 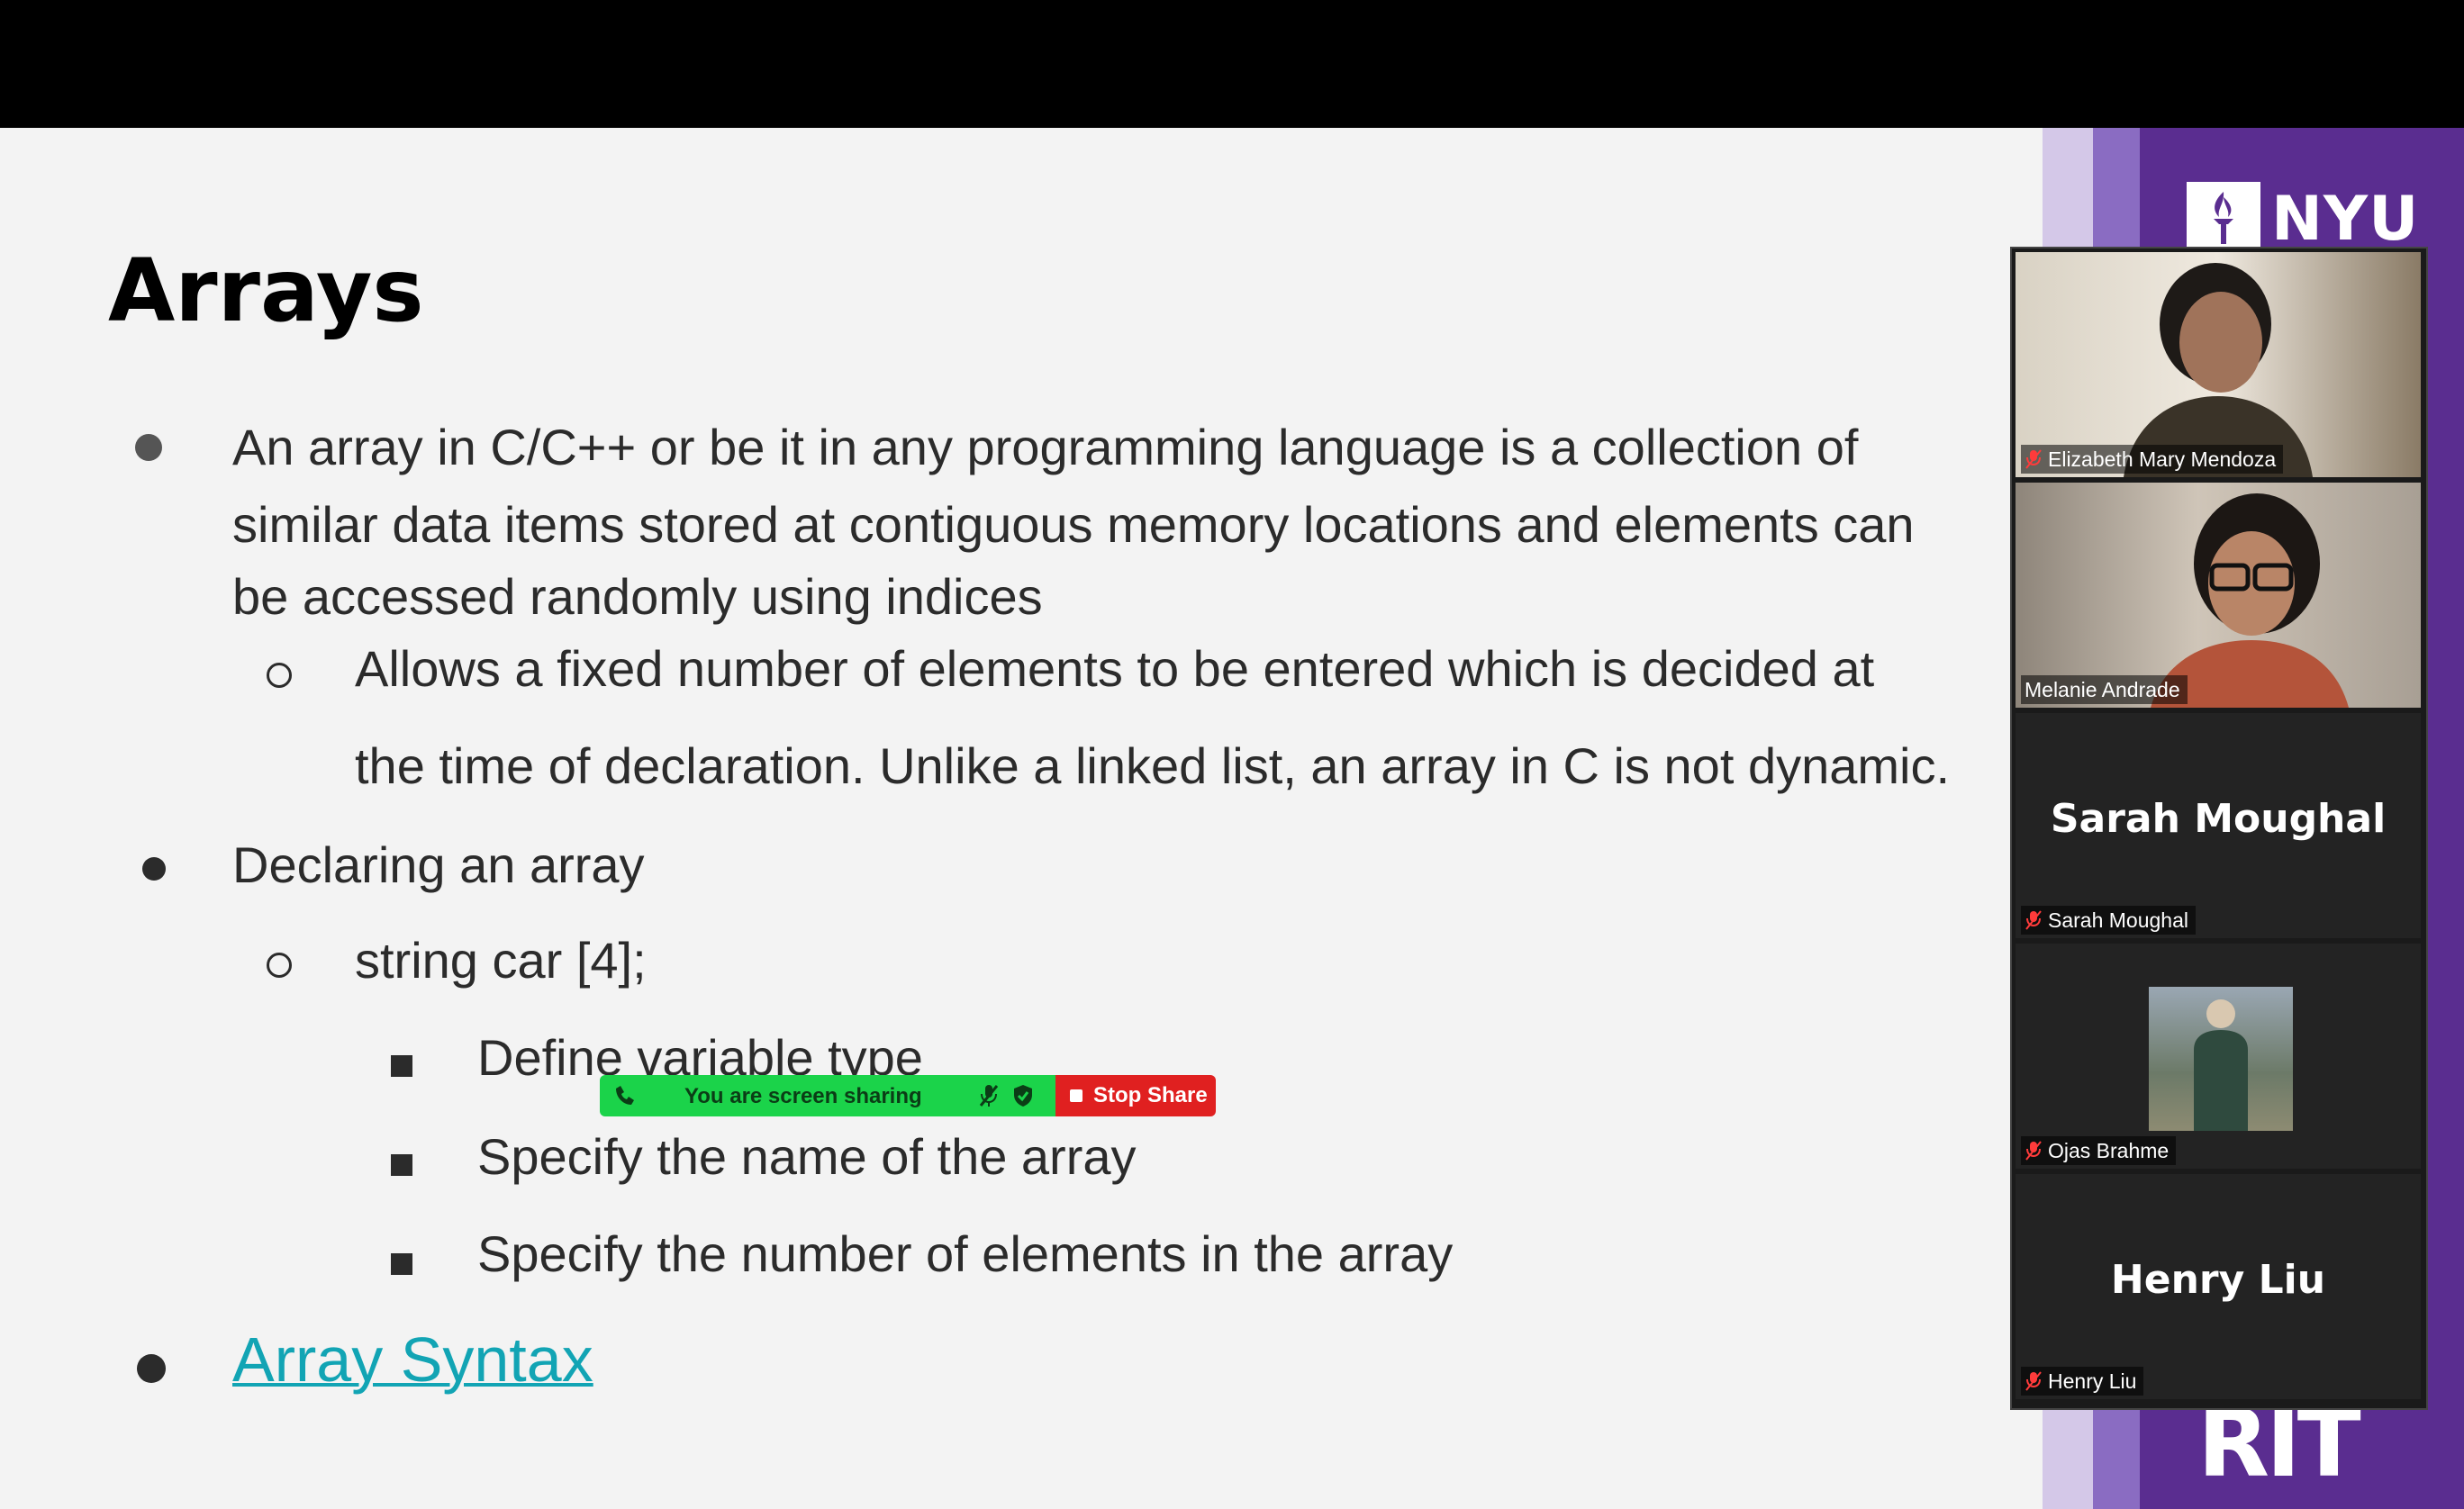 What do you see at coordinates (412, 1360) in the screenshot?
I see `array-syntax-link: Array Syntax` at bounding box center [412, 1360].